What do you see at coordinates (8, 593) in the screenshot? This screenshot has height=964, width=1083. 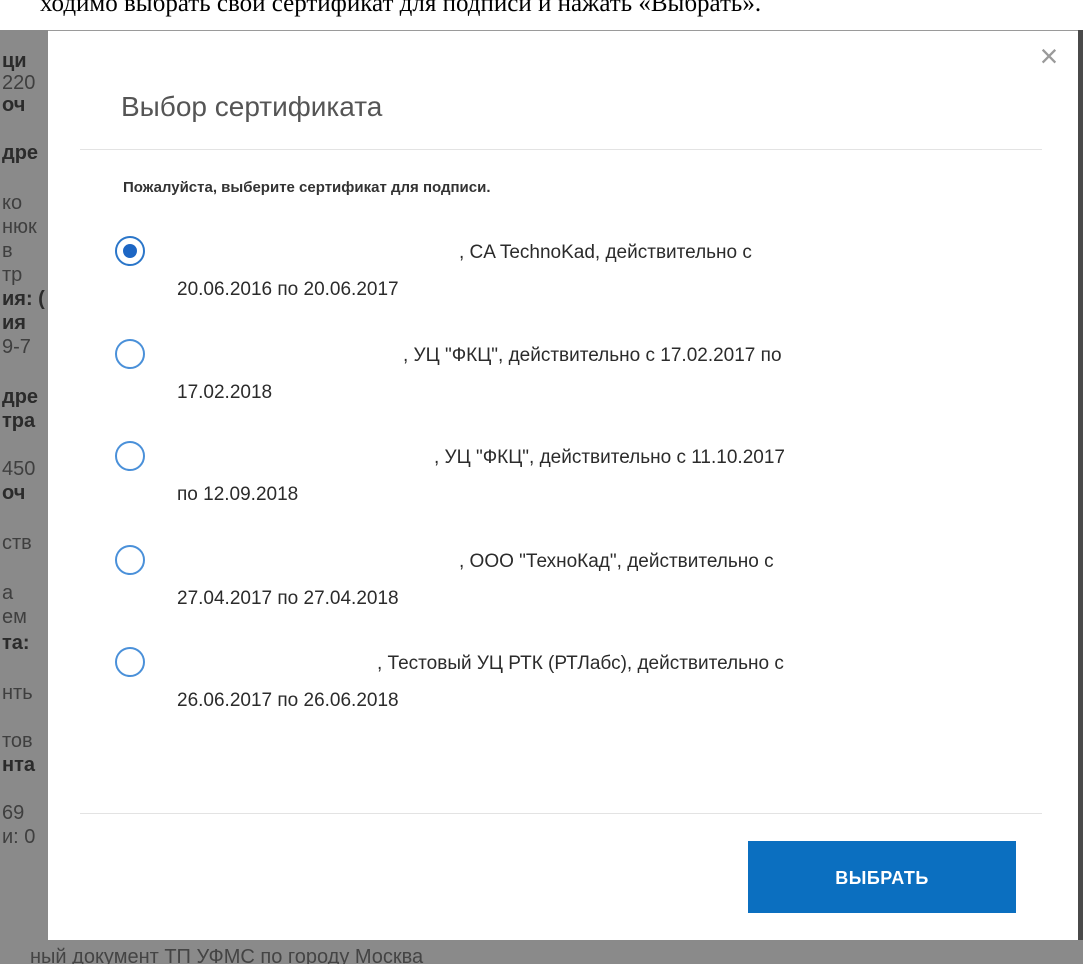 I see `background-text-fragment: а` at bounding box center [8, 593].